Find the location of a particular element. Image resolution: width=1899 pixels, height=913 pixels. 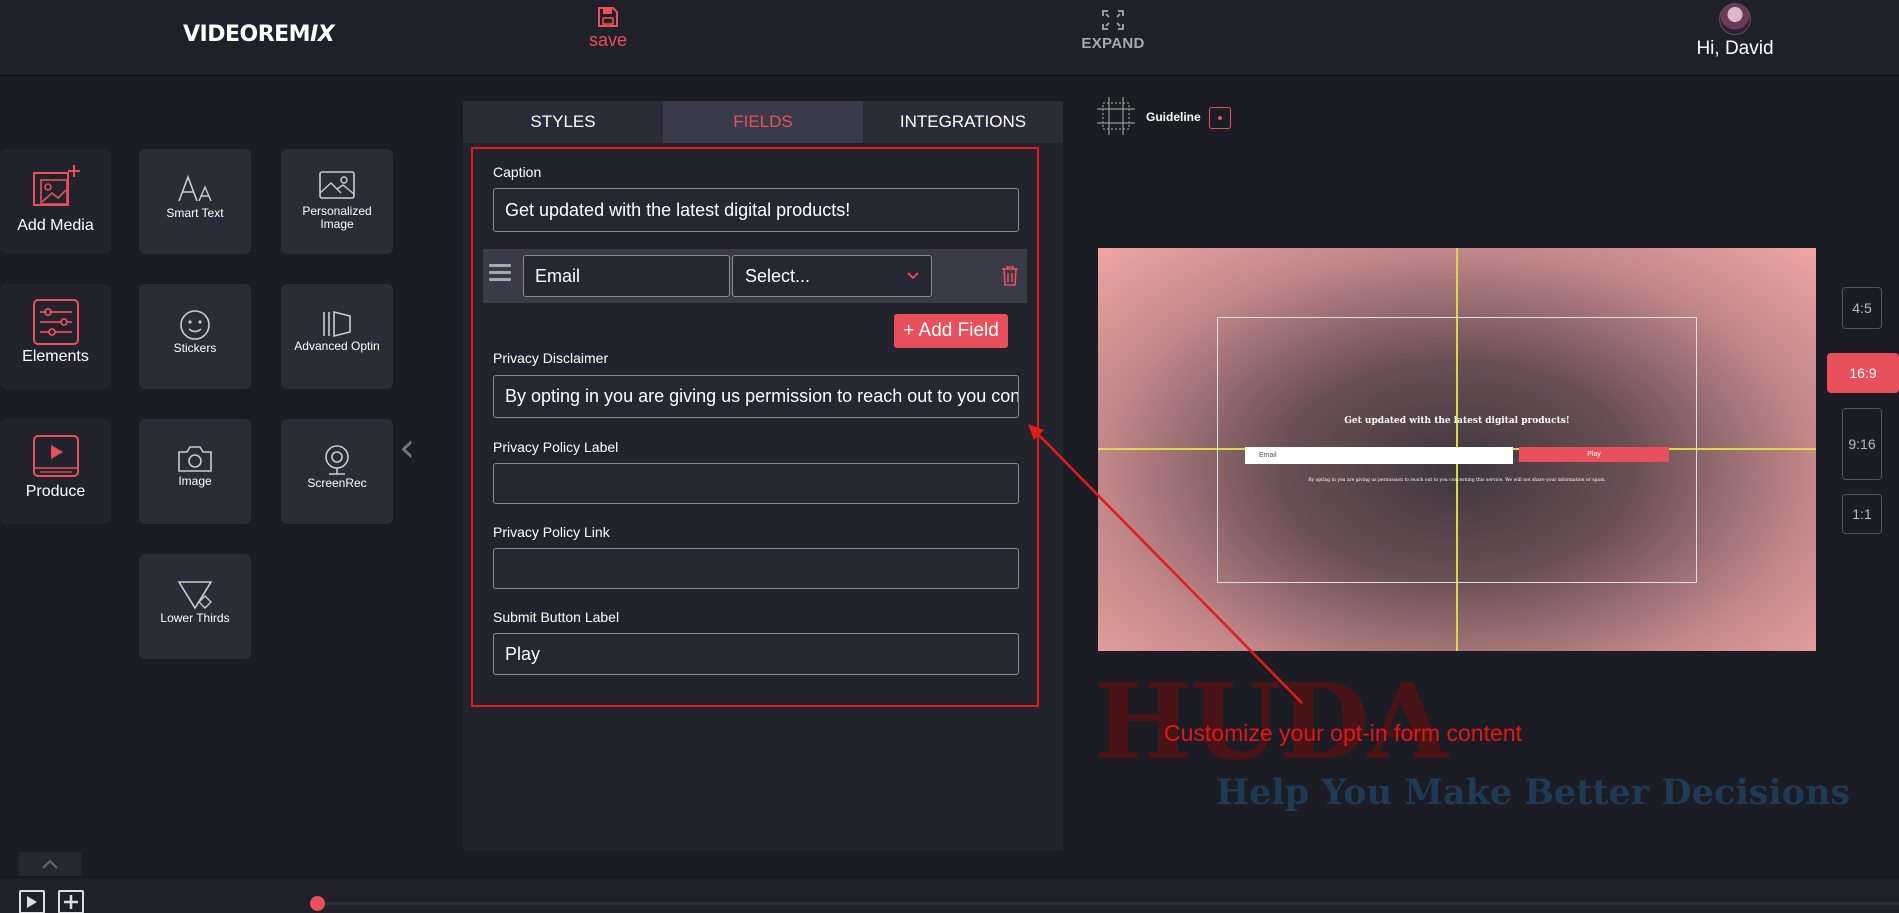

trash-icon is located at coordinates (1010, 276).